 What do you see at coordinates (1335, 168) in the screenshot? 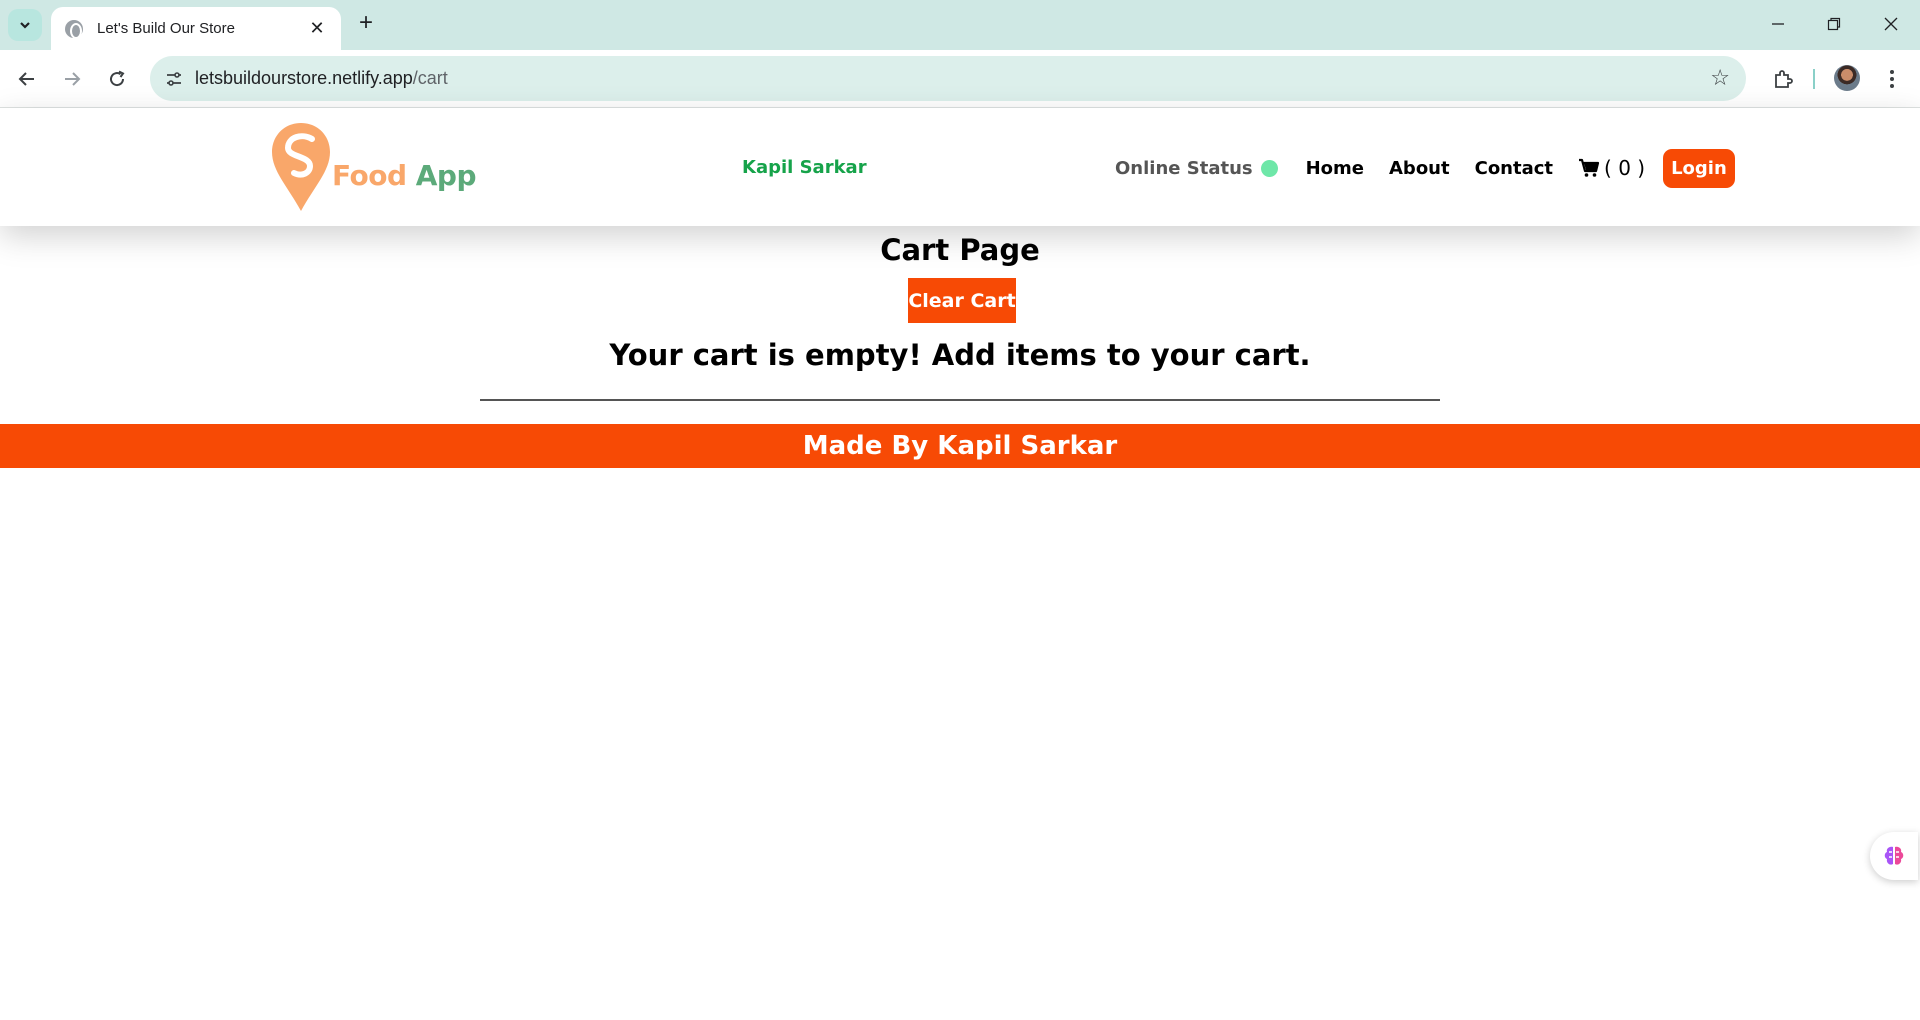
I see `nav-home-link: Home` at bounding box center [1335, 168].